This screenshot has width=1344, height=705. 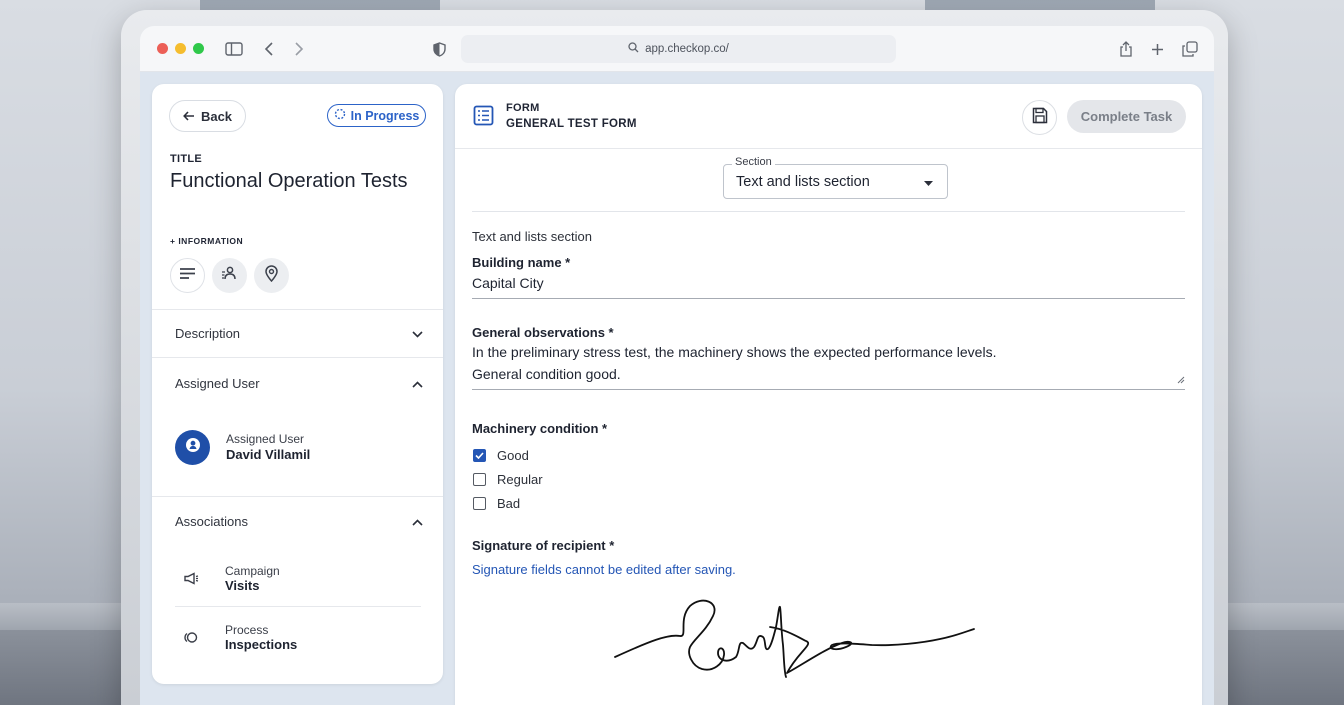 What do you see at coordinates (803, 181) in the screenshot?
I see `section-select-value: Text and lists section` at bounding box center [803, 181].